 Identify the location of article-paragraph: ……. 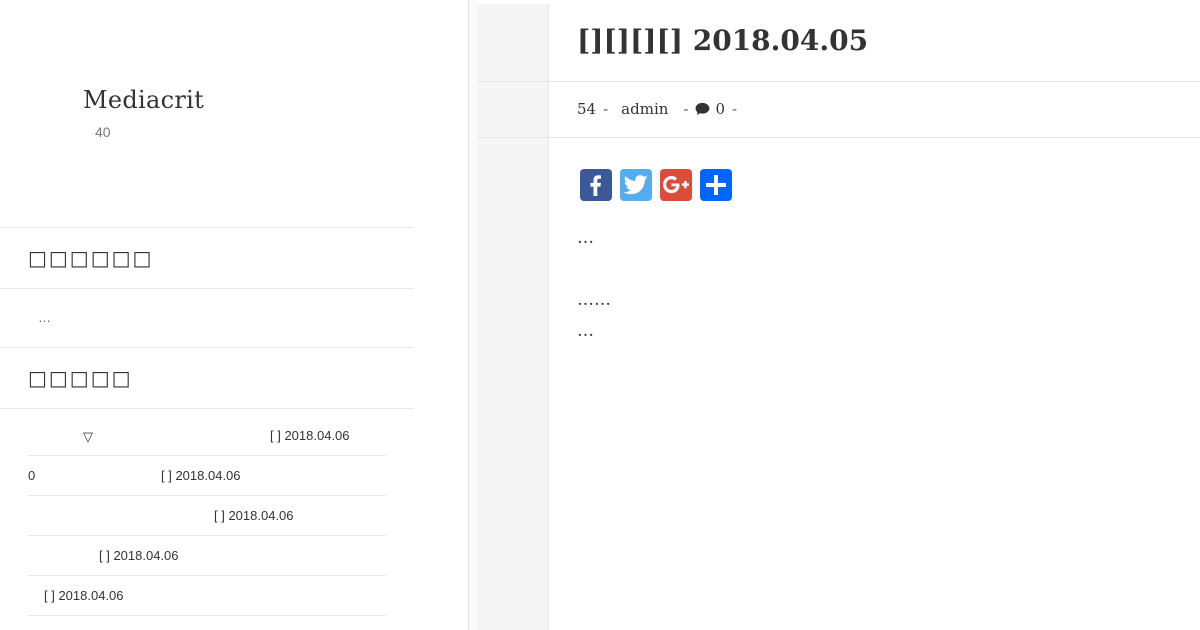
(594, 300).